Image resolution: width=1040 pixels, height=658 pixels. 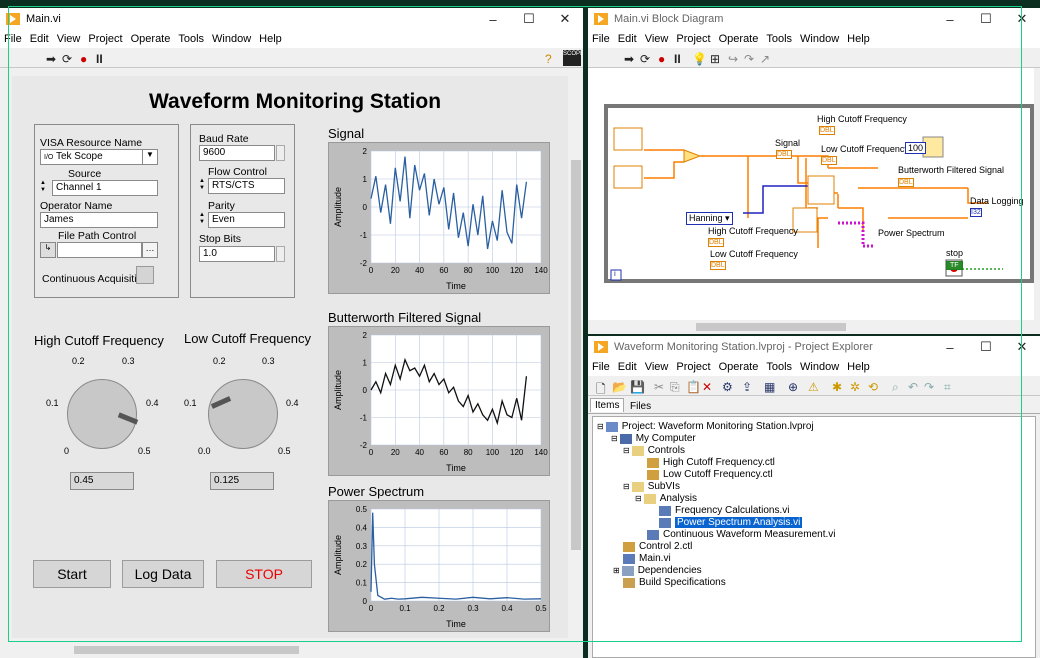 What do you see at coordinates (913, 387) in the screenshot?
I see `undo-icon: ↶` at bounding box center [913, 387].